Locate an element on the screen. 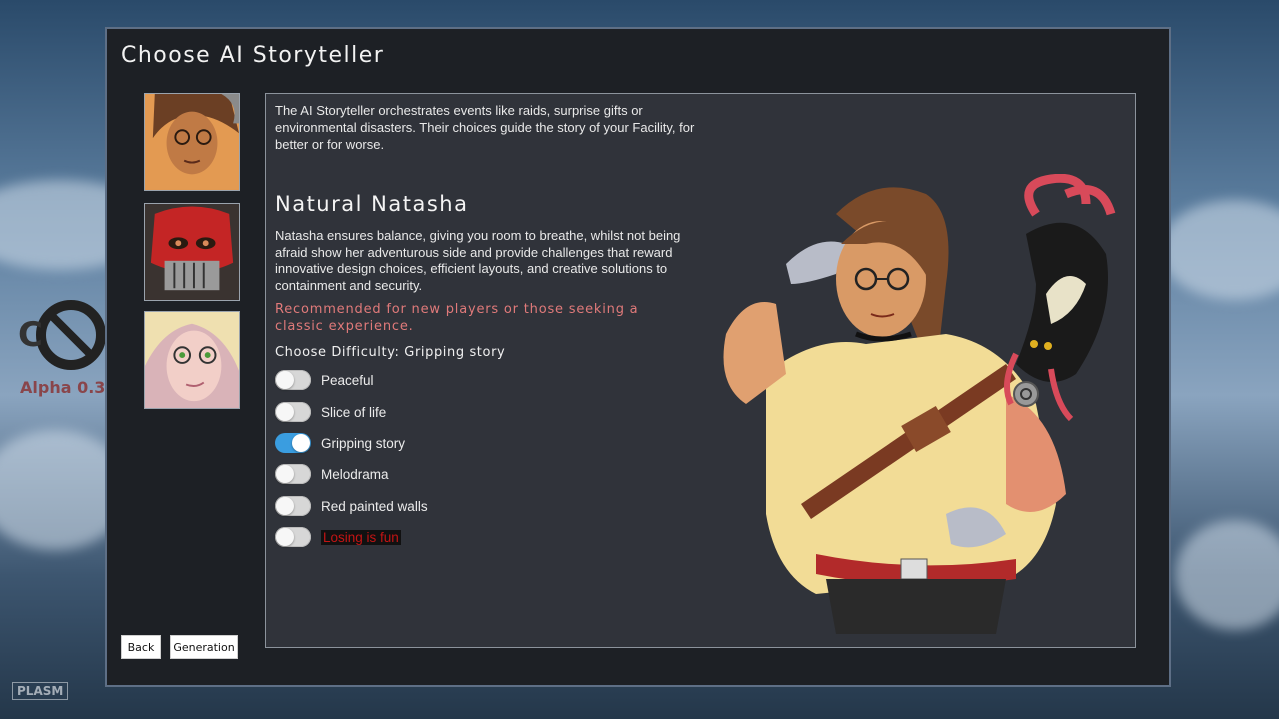  generation-button: Generation is located at coordinates (204, 647).